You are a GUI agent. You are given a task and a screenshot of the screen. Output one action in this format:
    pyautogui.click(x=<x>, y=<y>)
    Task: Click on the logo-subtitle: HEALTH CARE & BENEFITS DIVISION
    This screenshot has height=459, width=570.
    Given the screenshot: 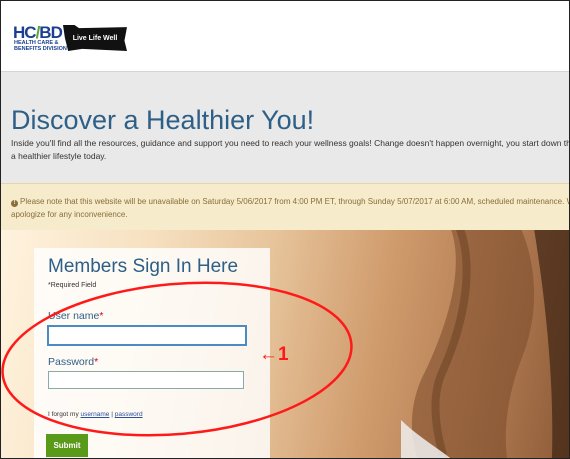 What is the action you would take?
    pyautogui.click(x=40, y=46)
    